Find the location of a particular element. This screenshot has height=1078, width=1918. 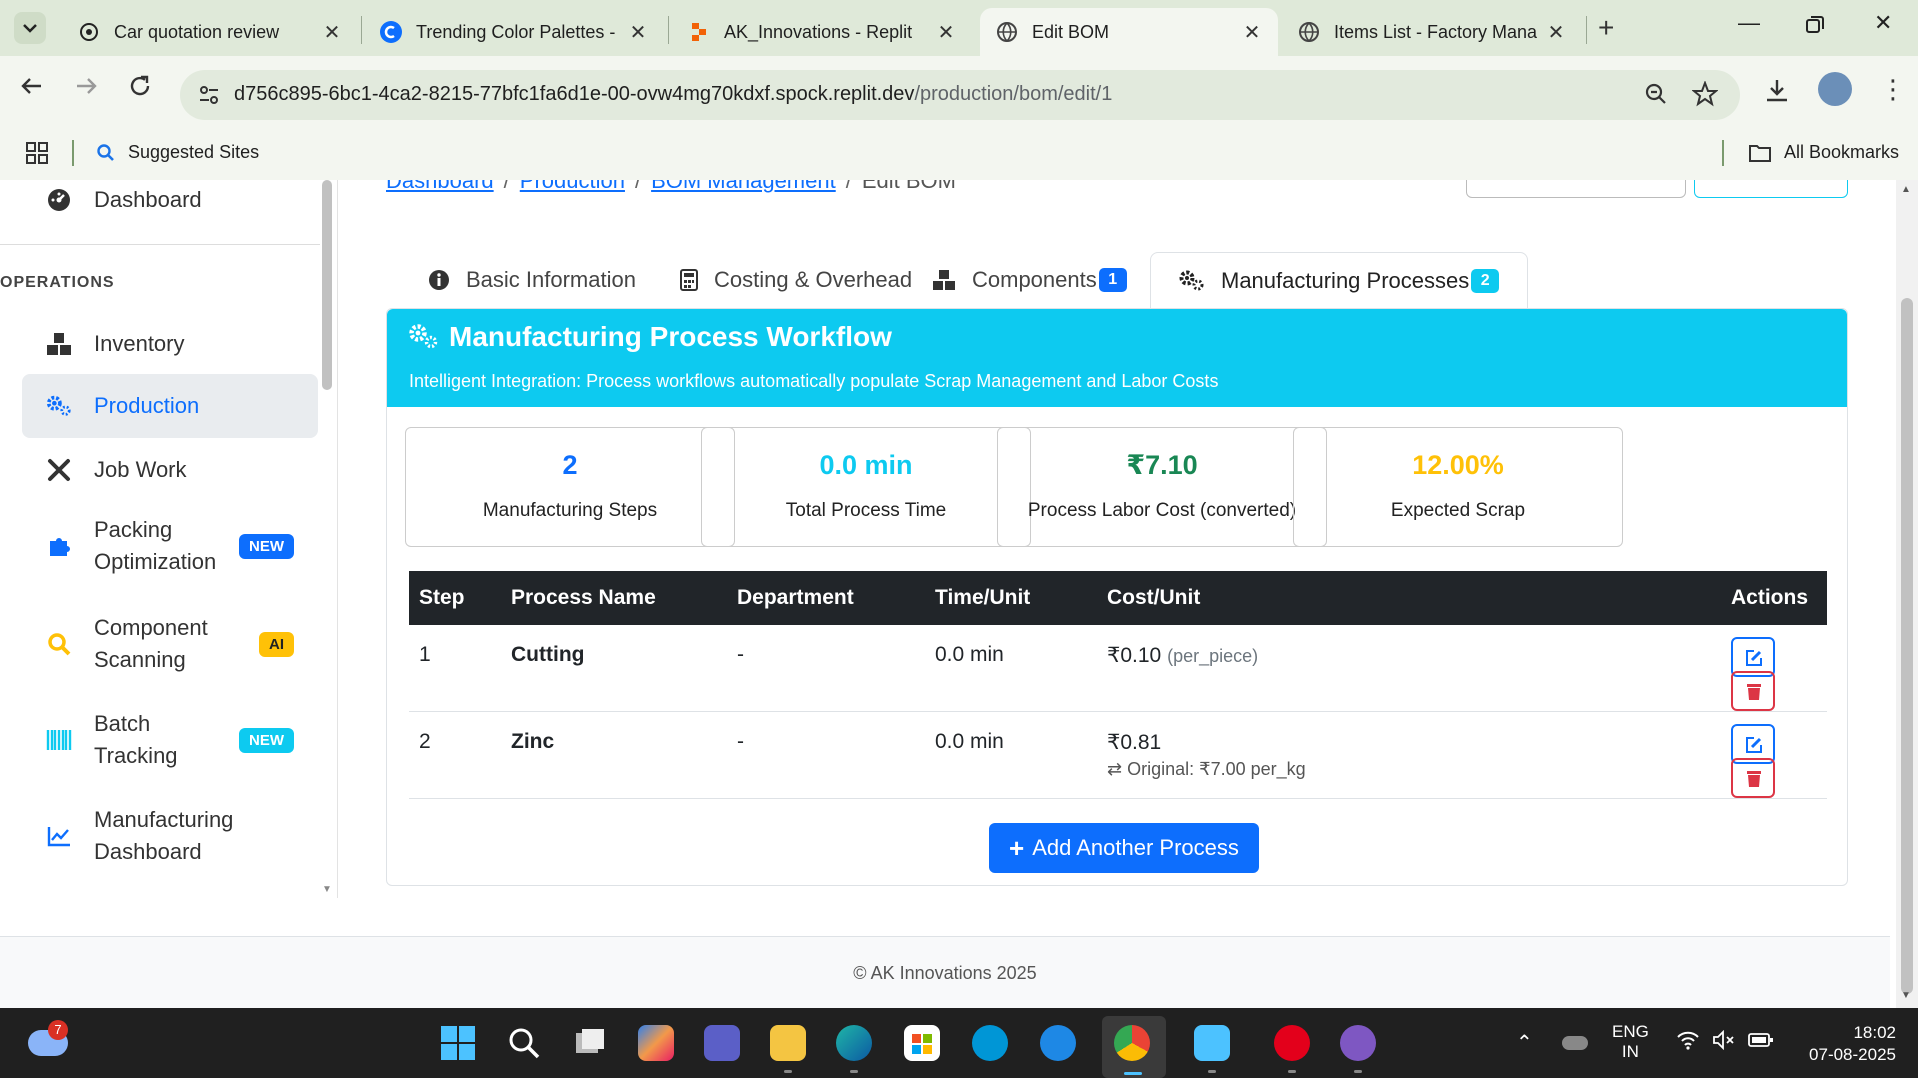

system-clock: 18:02 07-08-2025 is located at coordinates (1846, 1044).